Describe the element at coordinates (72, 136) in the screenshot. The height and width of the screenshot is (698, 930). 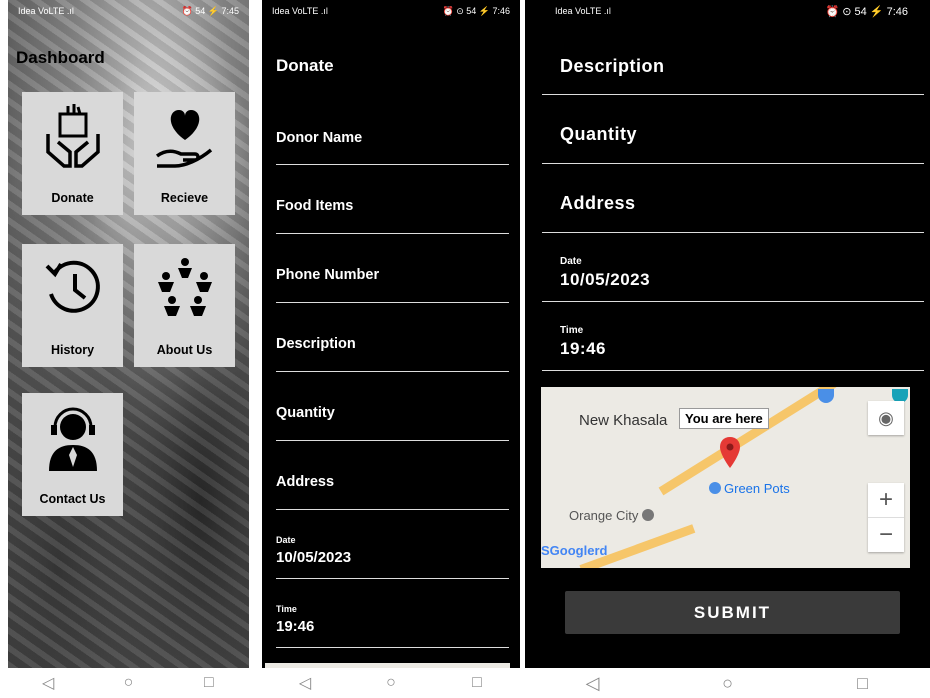
I see `donate-hands-icon` at that location.